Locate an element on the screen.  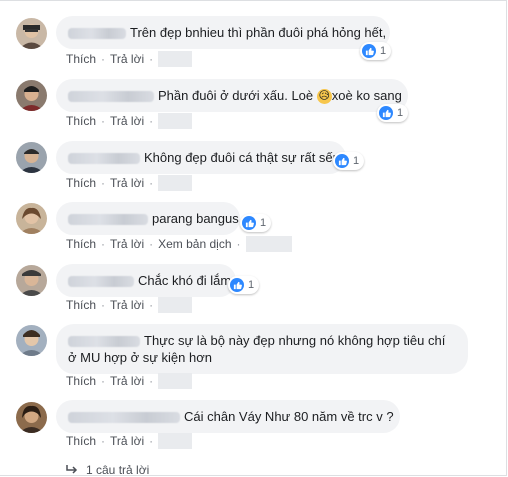
comment-text: Chắc khó đi lắm is located at coordinates (185, 280).